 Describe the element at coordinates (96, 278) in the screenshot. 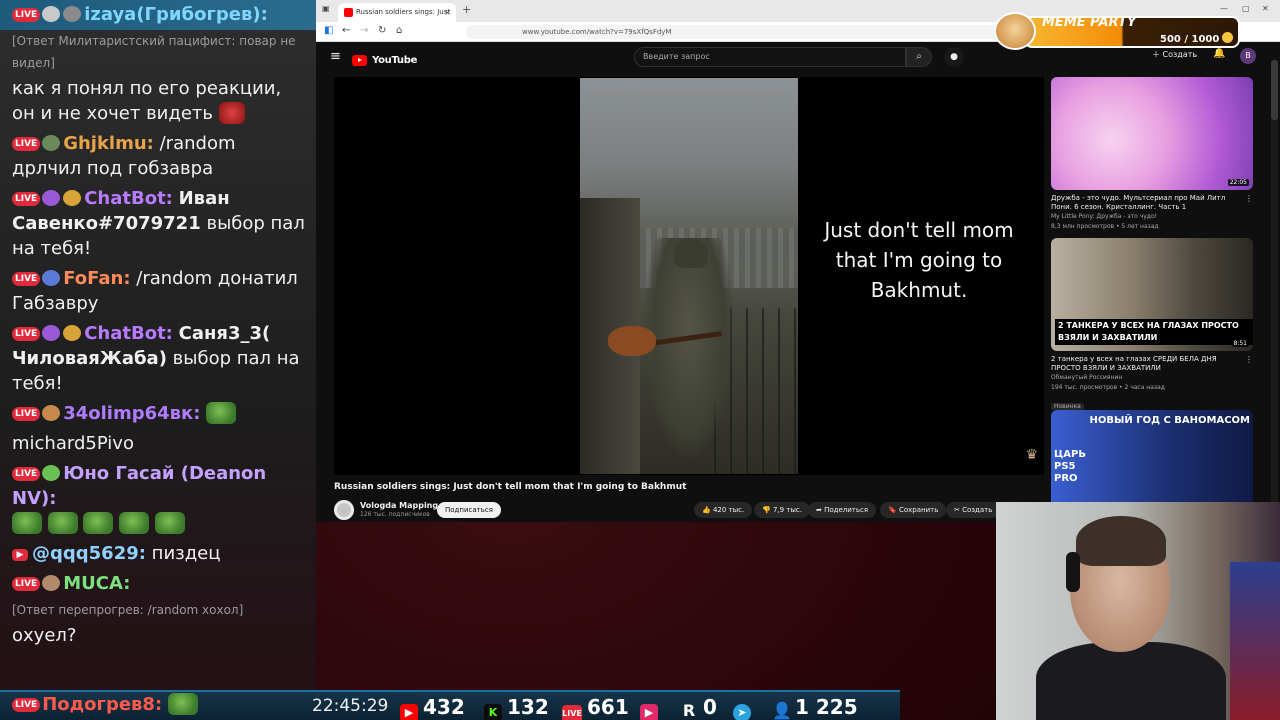

I see `chat-nick: FoFan:` at that location.